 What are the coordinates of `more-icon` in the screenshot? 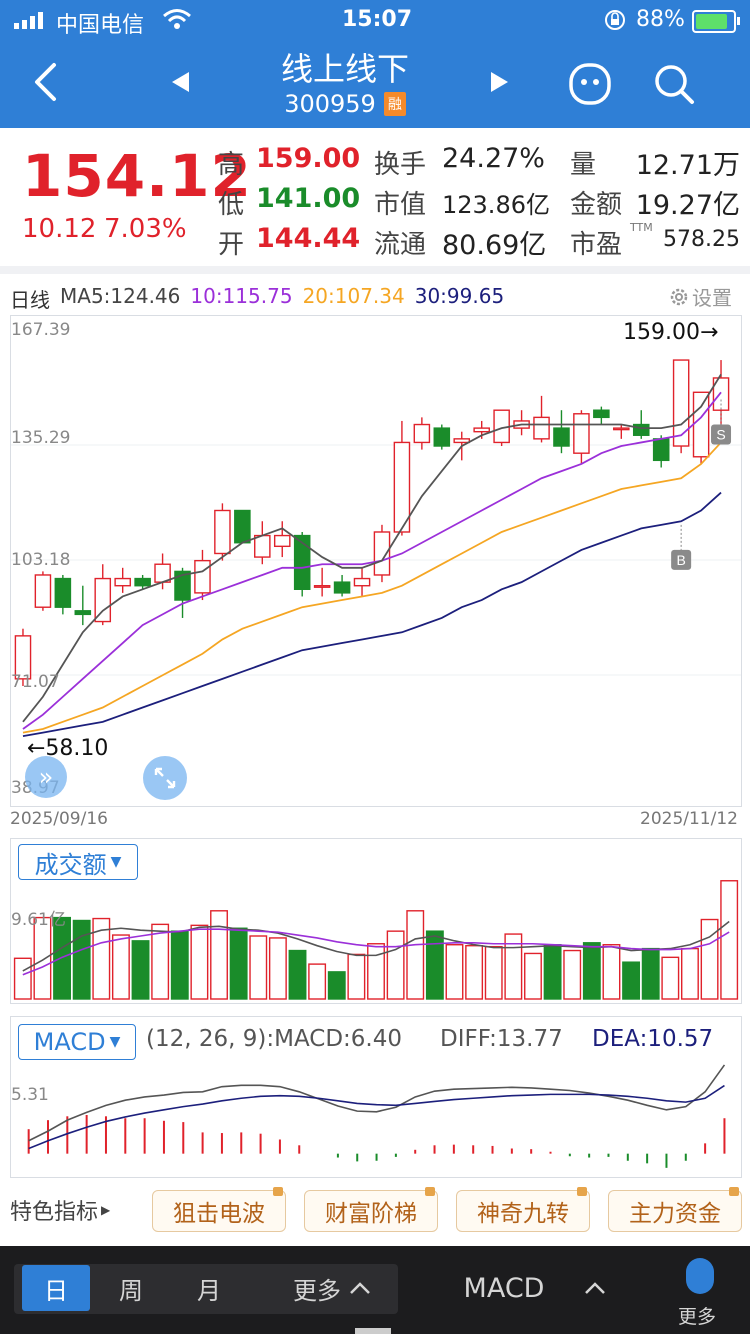 It's located at (700, 1276).